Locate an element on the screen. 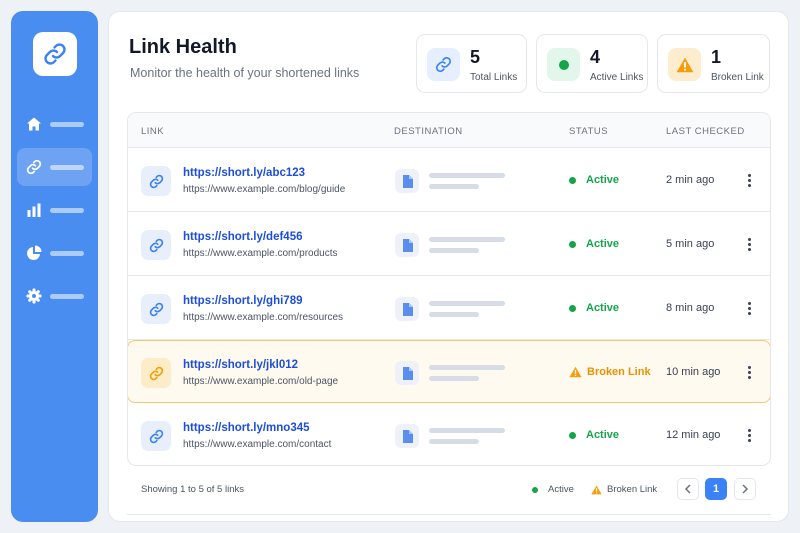  column-header-last-checked: LAST CHECKED is located at coordinates (705, 131).